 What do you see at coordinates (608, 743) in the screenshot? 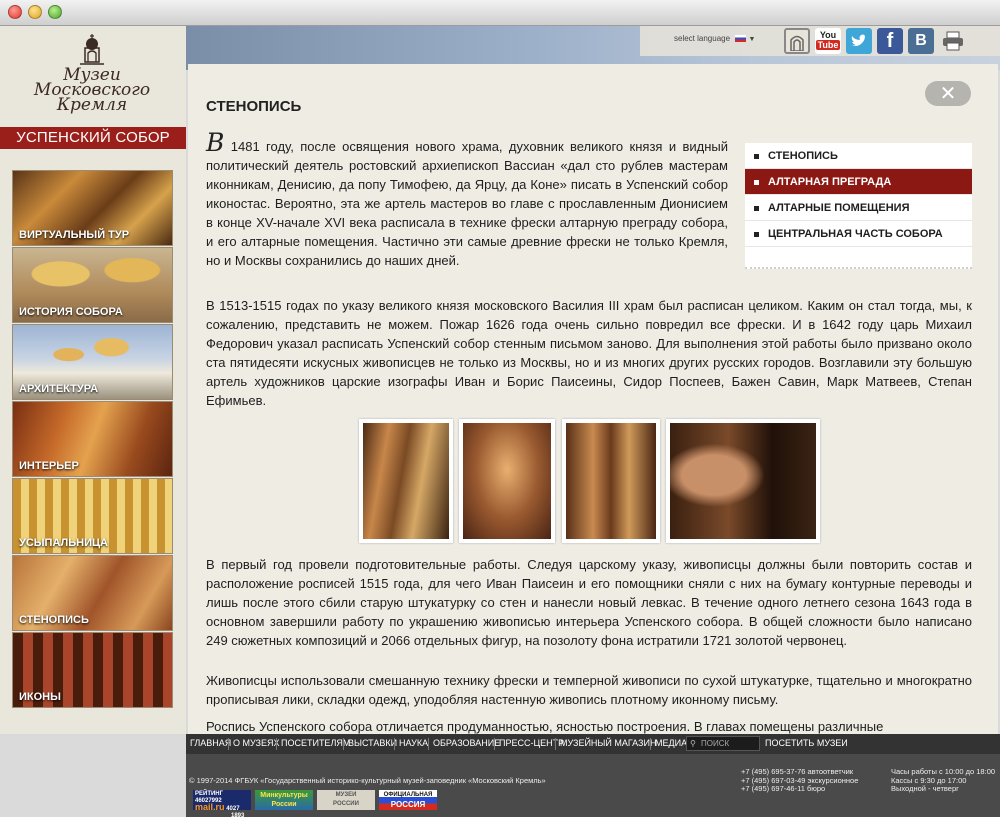
I see `nav-shop: МУЗЕЙНЫЙ МАГАЗИН` at bounding box center [608, 743].